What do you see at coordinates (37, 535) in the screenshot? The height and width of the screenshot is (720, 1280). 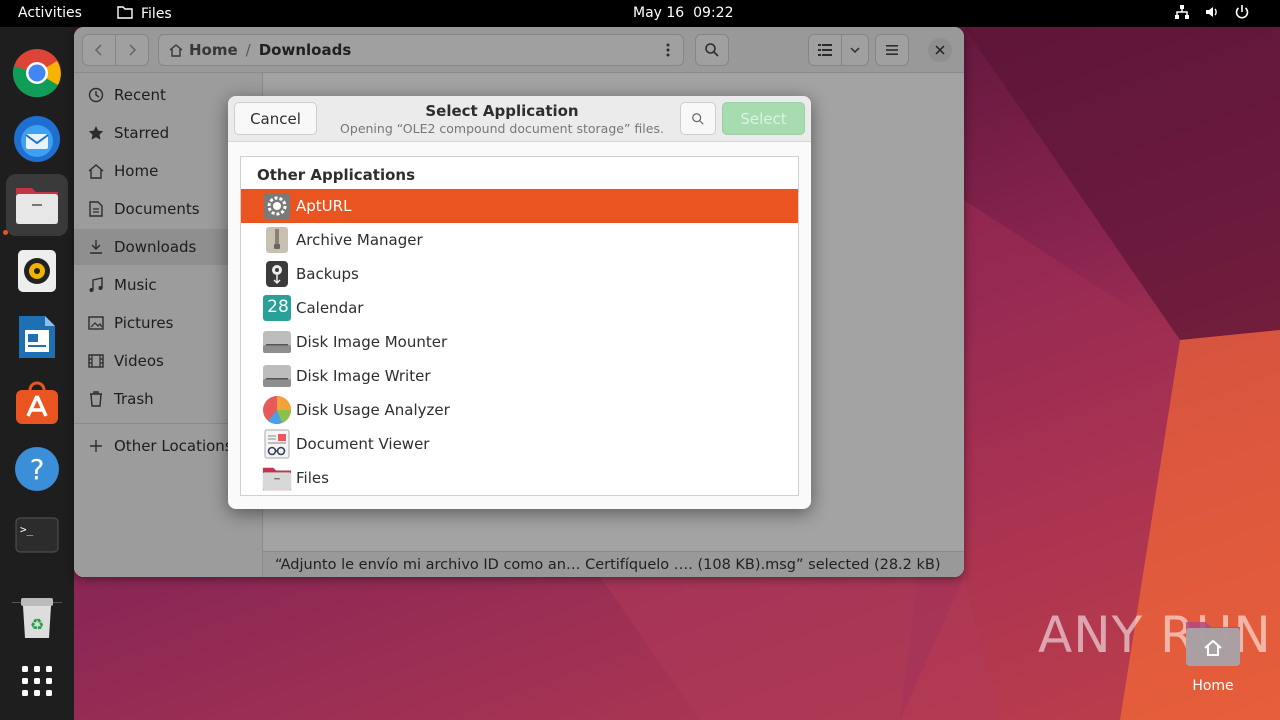 I see `terminal-icon: >_` at bounding box center [37, 535].